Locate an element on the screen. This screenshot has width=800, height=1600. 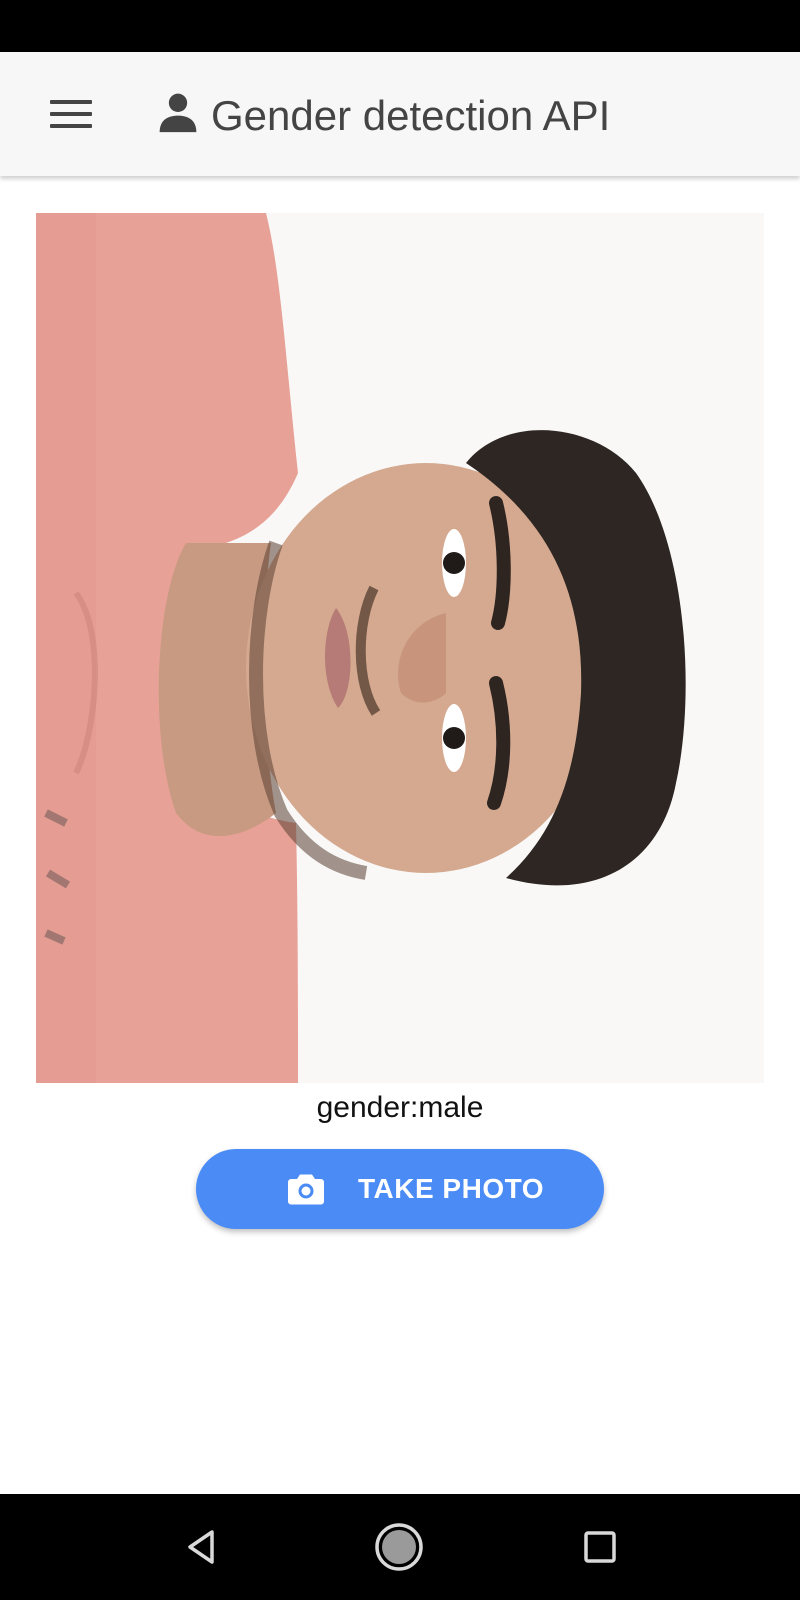
system-nav-bar is located at coordinates (400, 1547).